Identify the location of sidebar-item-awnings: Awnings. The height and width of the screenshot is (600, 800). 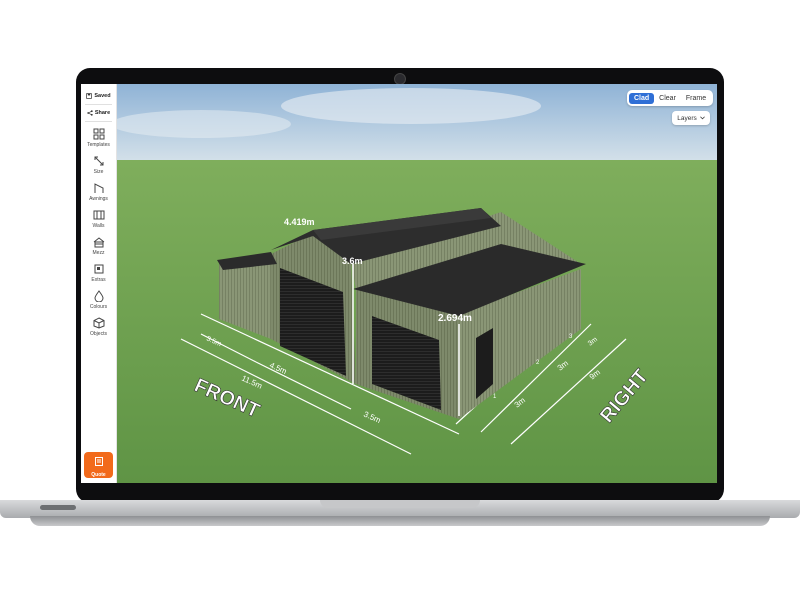
(98, 192).